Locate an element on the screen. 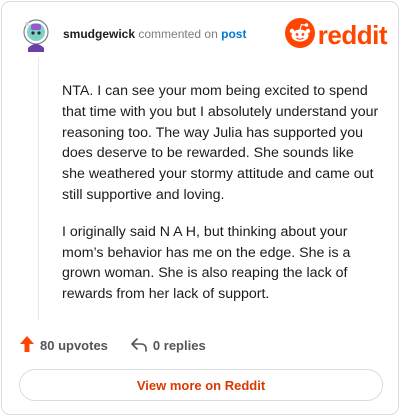  reply-arrow-icon is located at coordinates (139, 345).